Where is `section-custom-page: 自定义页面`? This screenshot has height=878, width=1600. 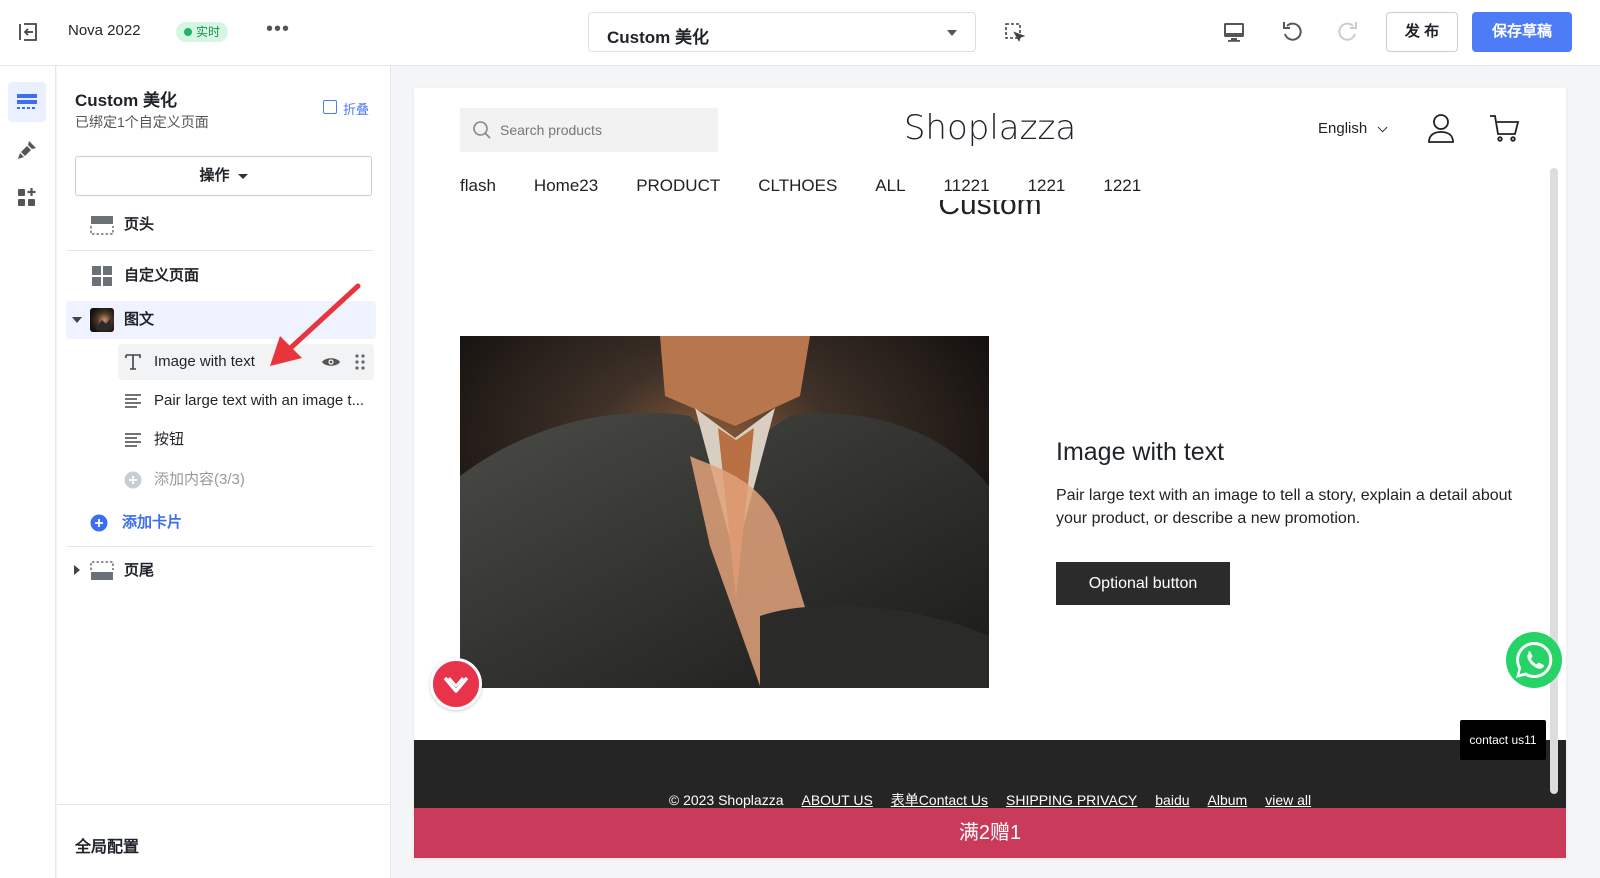 section-custom-page: 自定义页面 is located at coordinates (221, 276).